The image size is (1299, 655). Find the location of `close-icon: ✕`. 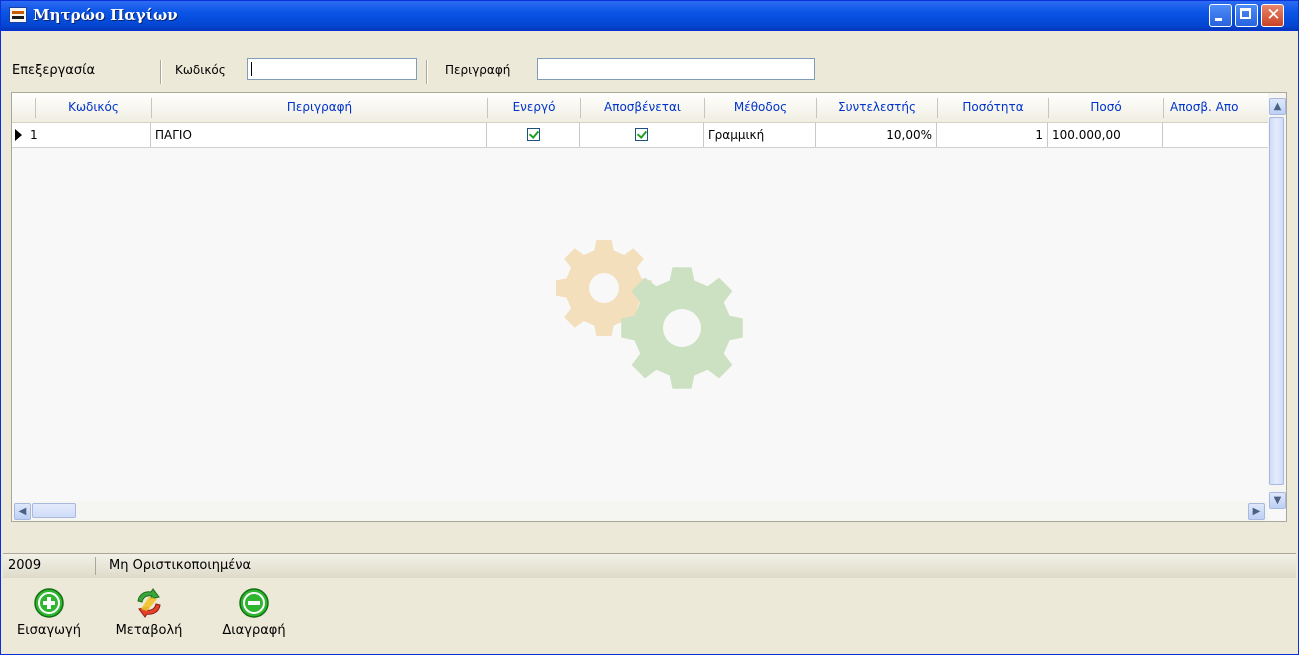

close-icon: ✕ is located at coordinates (1273, 15).